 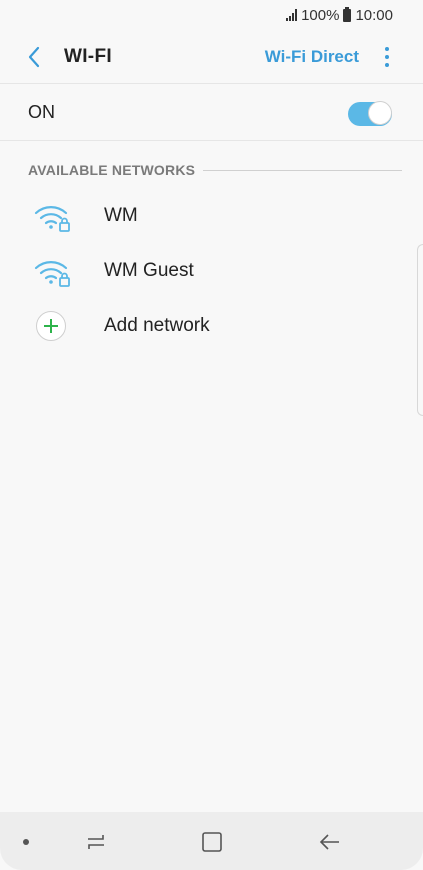 I want to click on nav-dot-icon, so click(x=26, y=842).